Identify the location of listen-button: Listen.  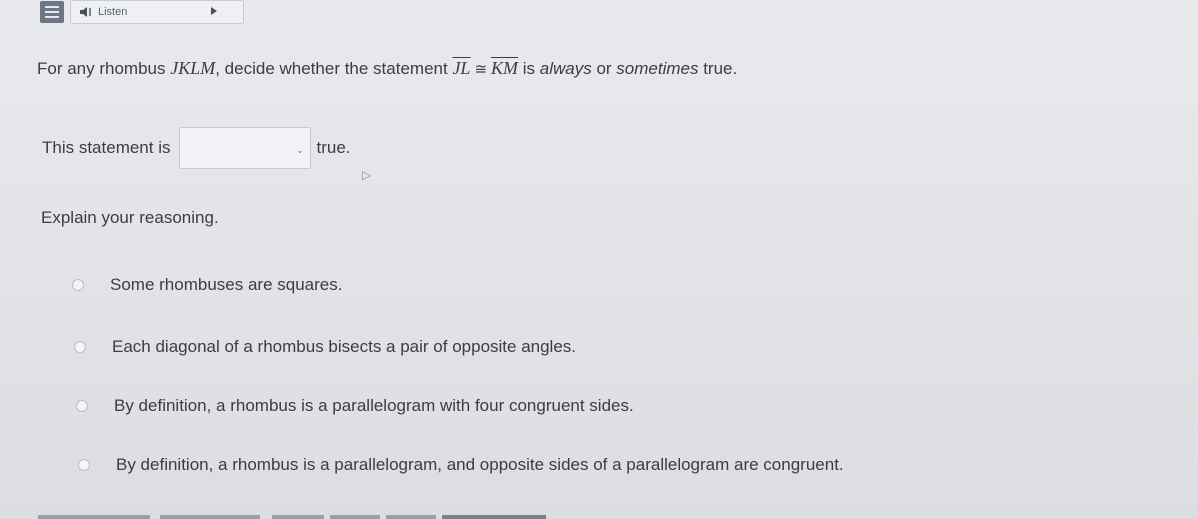
(157, 12).